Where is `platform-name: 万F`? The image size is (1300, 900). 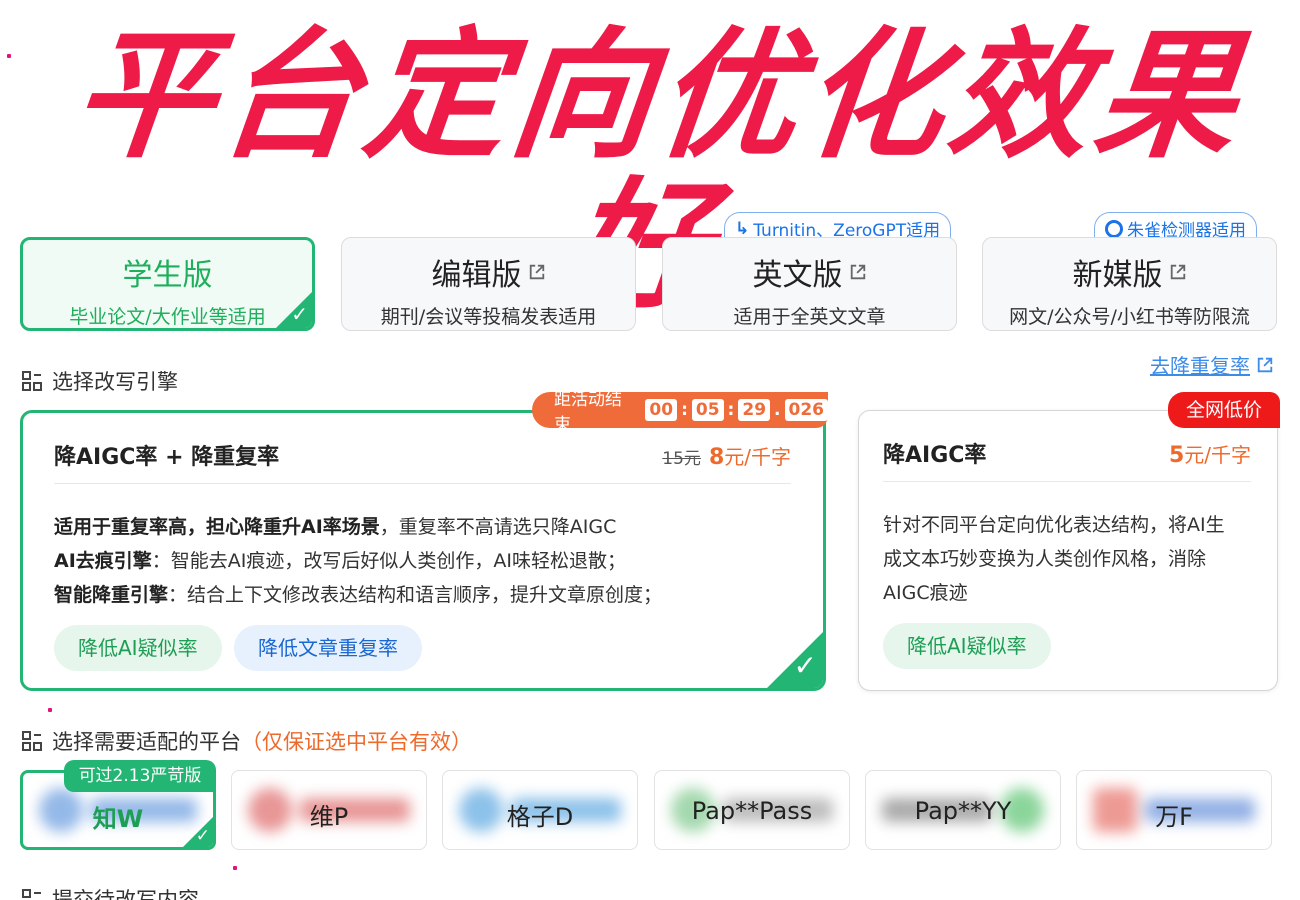 platform-name: 万F is located at coordinates (1174, 817).